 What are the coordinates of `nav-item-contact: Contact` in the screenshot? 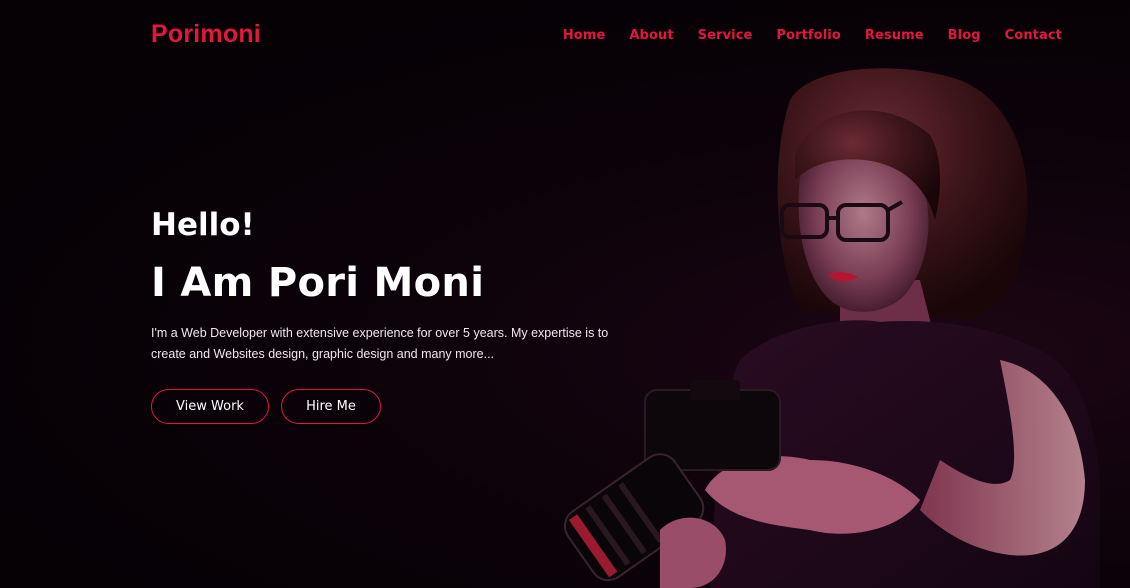 It's located at (1033, 35).